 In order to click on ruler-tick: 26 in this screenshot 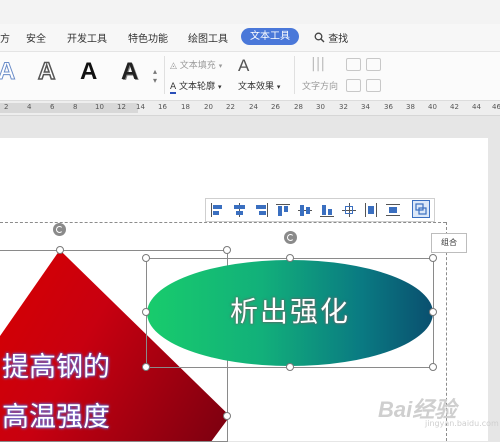, I will do `click(275, 107)`.